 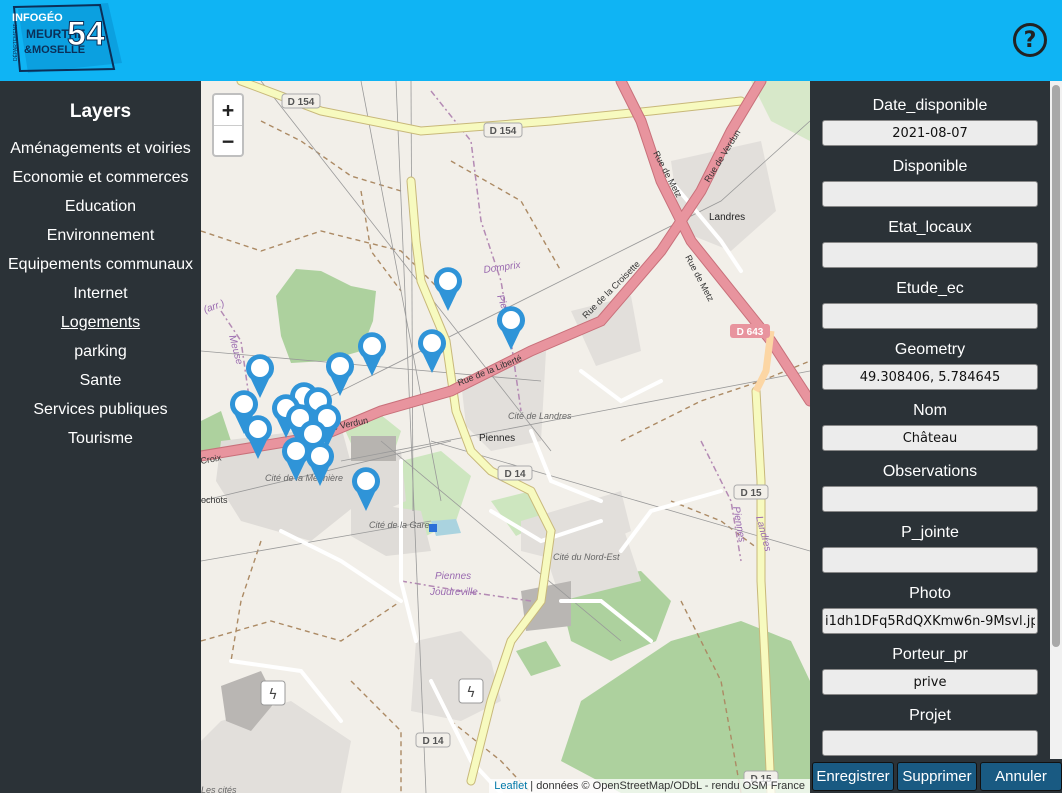 I want to click on field-porteur-pr: Porteur_pr, so click(x=930, y=669).